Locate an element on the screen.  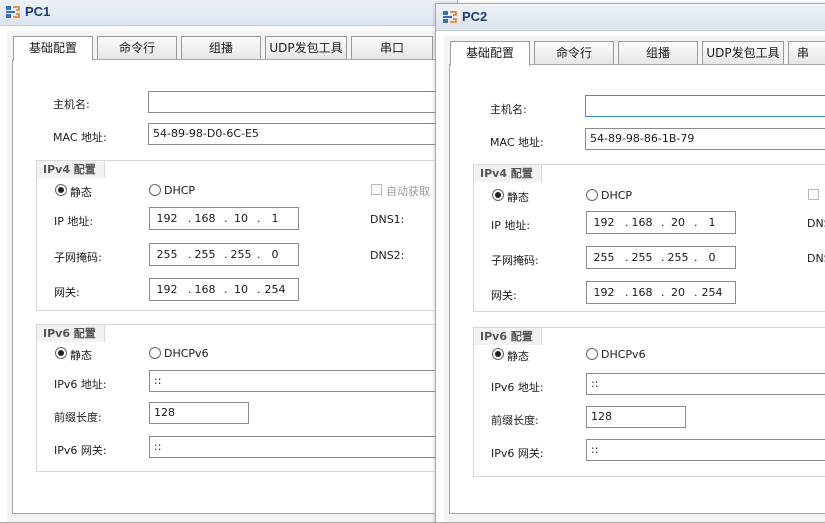
gw-octet-3: 20 is located at coordinates (678, 292).